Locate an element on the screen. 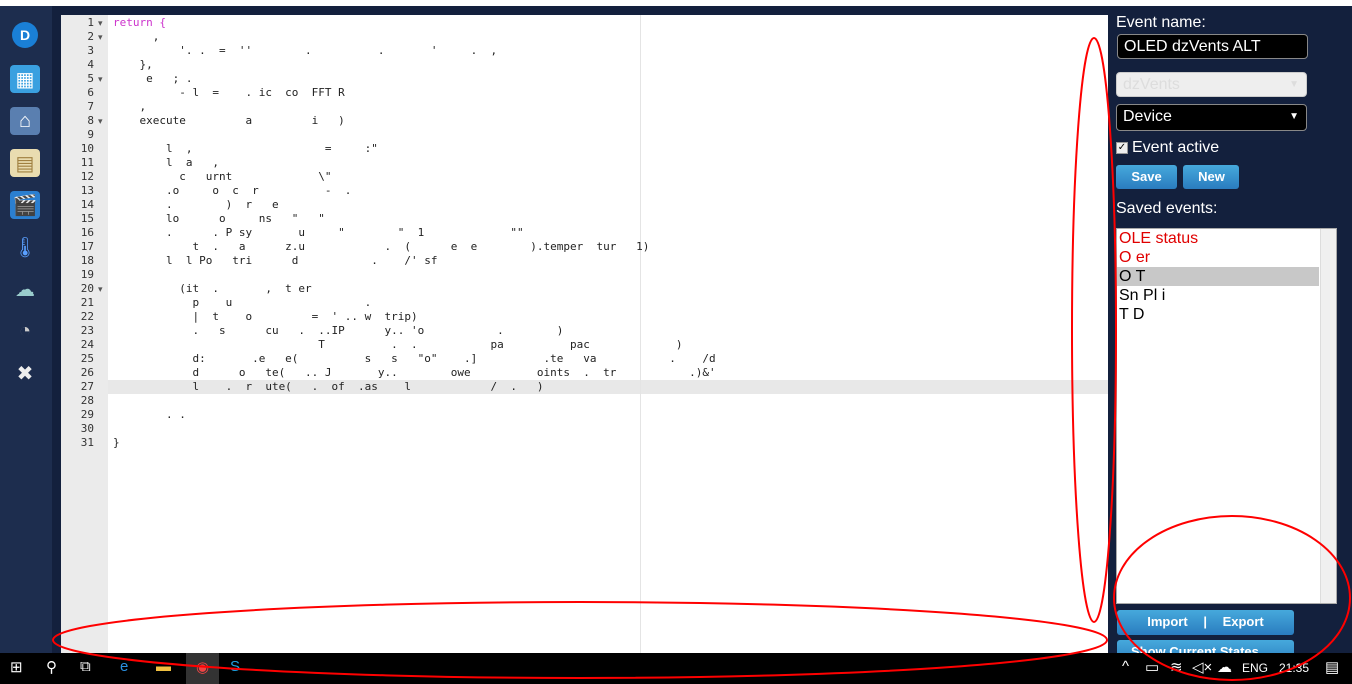 This screenshot has width=1352, height=684. event-active-checkbox: ✓ is located at coordinates (1122, 148).